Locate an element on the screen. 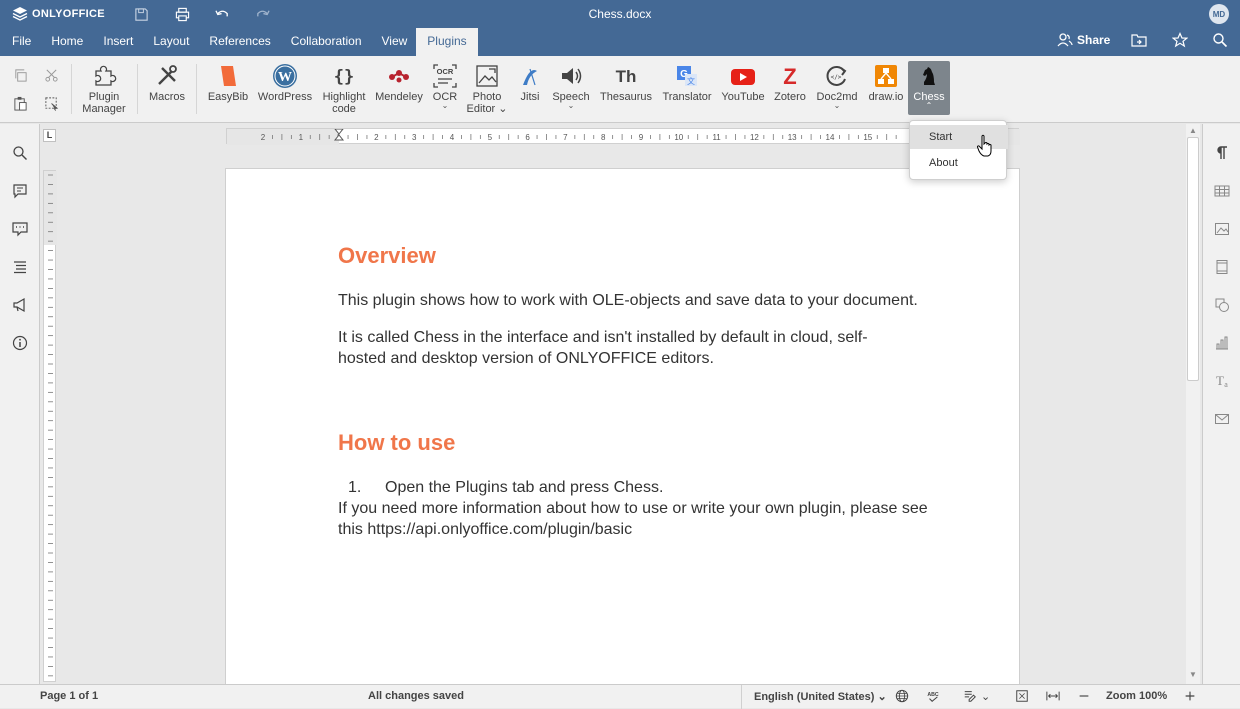 The height and width of the screenshot is (709, 1240). zotero-label: Zotero is located at coordinates (790, 97).